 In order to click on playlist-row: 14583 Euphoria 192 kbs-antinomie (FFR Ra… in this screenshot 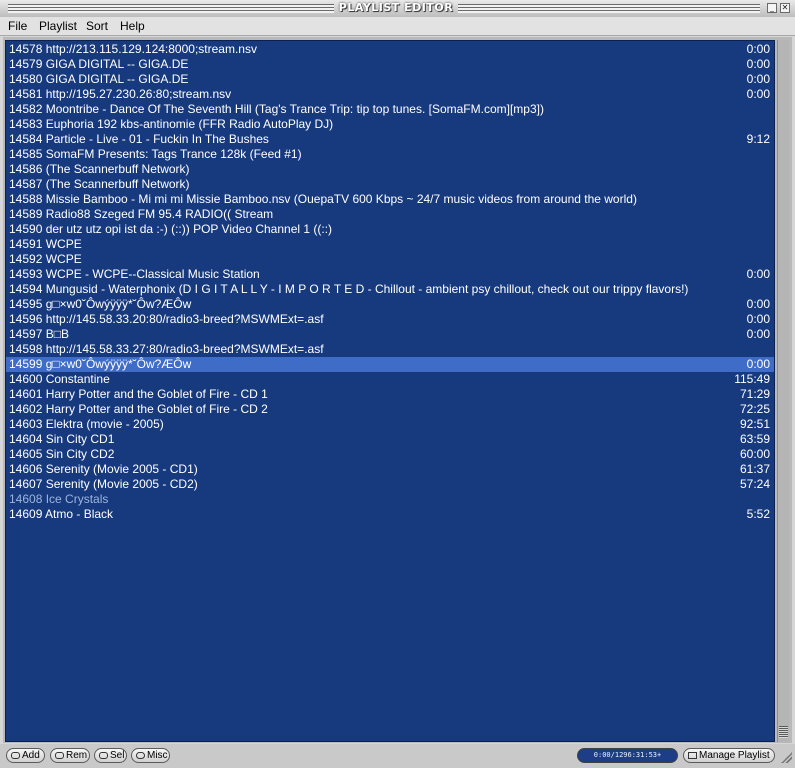, I will do `click(390, 124)`.